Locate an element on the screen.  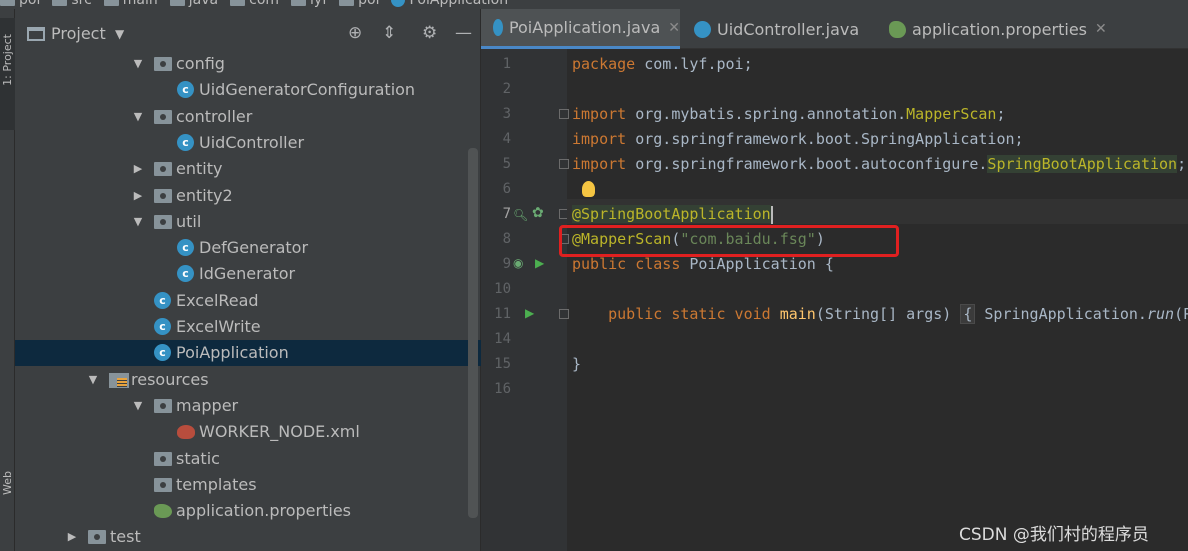
tree-item: c UidController is located at coordinates (248, 143).